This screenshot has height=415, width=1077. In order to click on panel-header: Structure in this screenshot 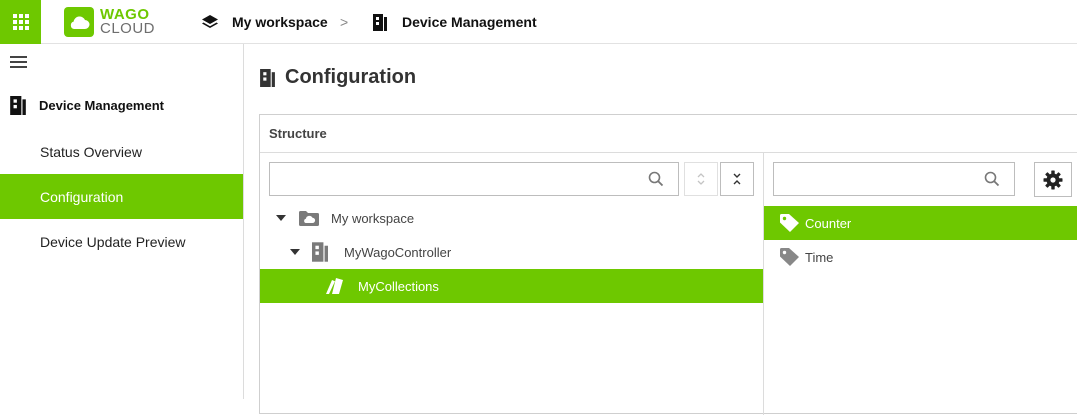, I will do `click(668, 134)`.